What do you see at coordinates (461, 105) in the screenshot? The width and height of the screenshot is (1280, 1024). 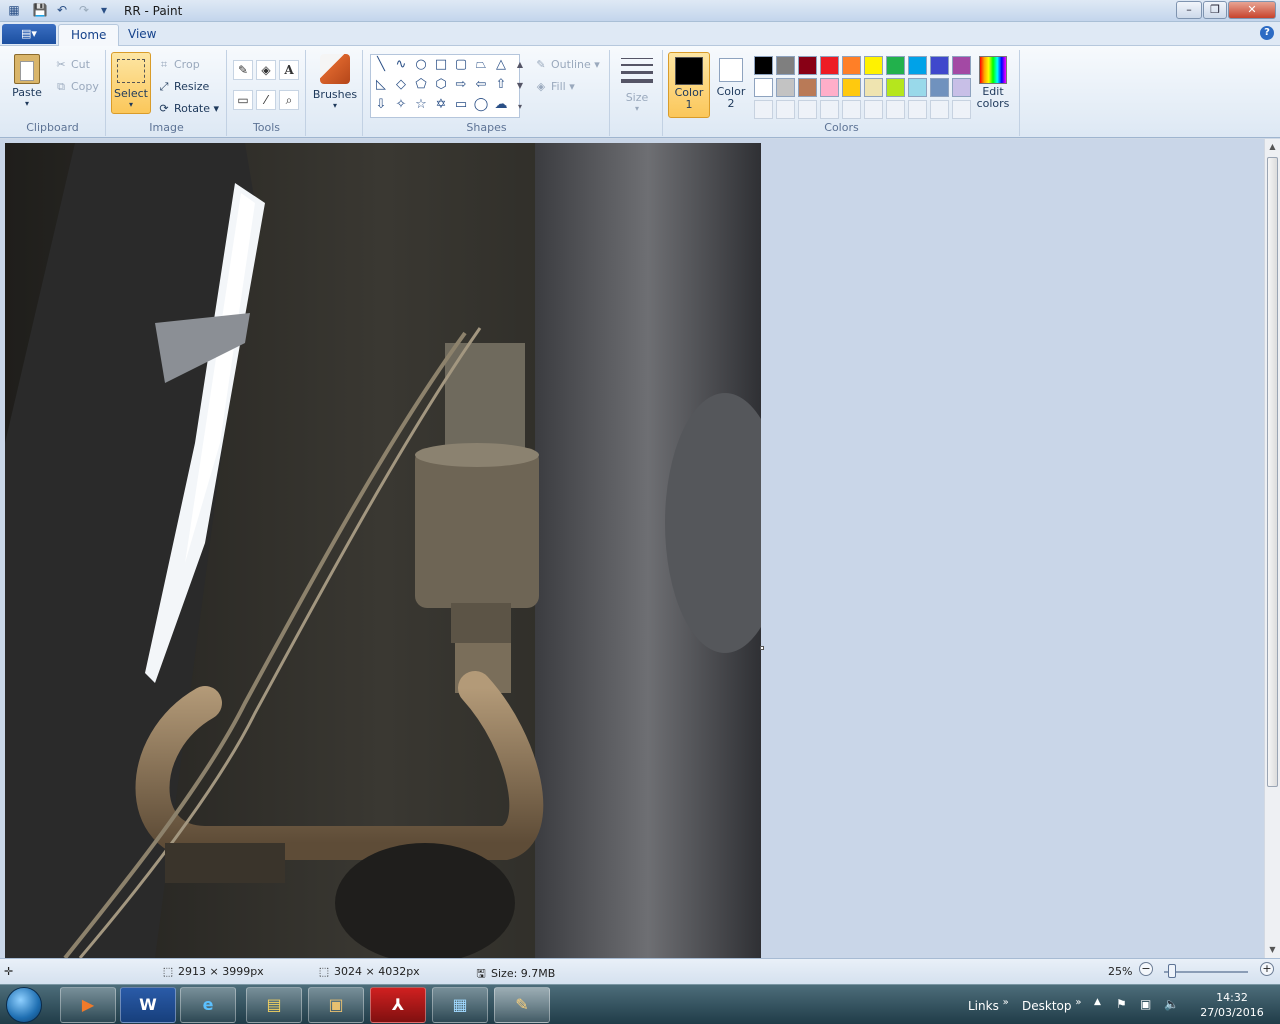 I see `rect-callout-shape-icon: ▭` at bounding box center [461, 105].